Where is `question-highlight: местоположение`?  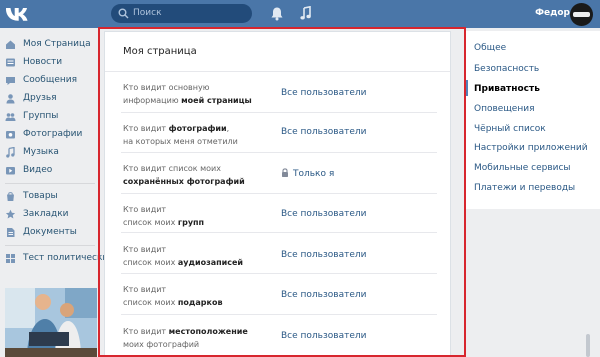 question-highlight: местоположение is located at coordinates (208, 331).